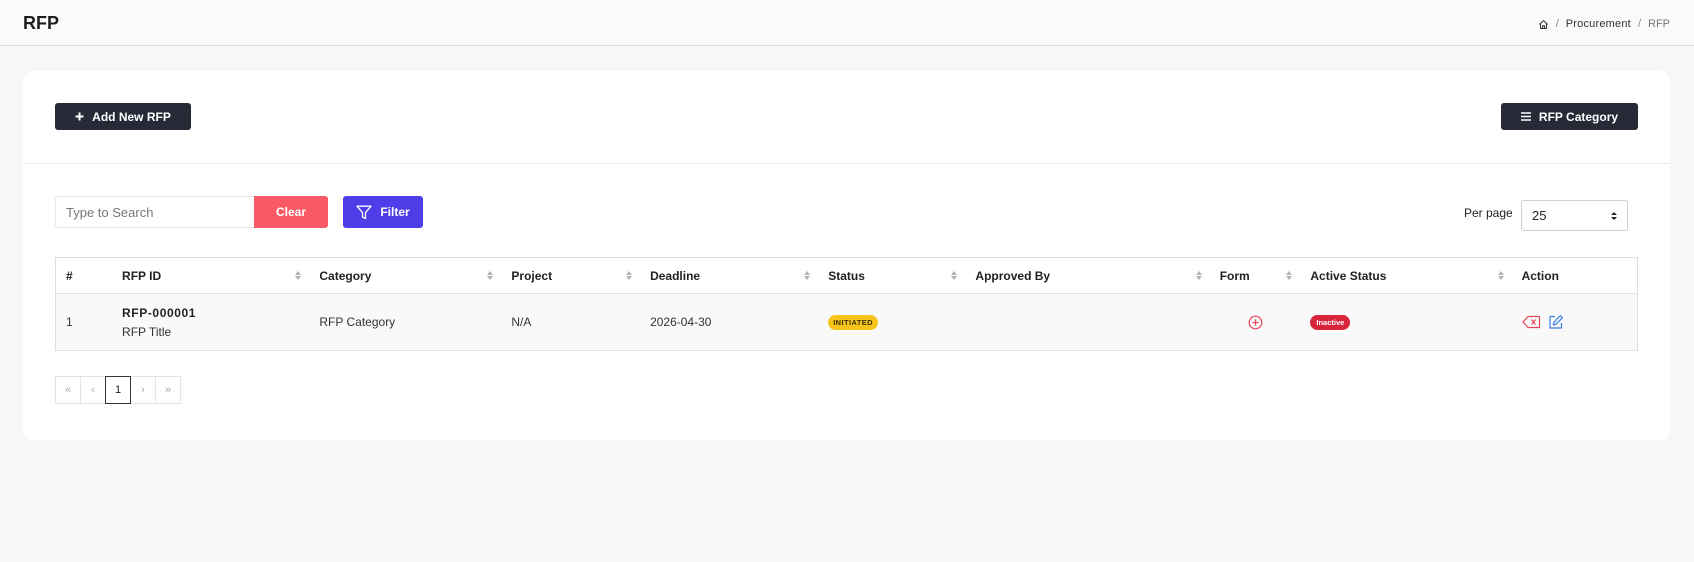  I want to click on column-header-deadline: Deadline, so click(729, 275).